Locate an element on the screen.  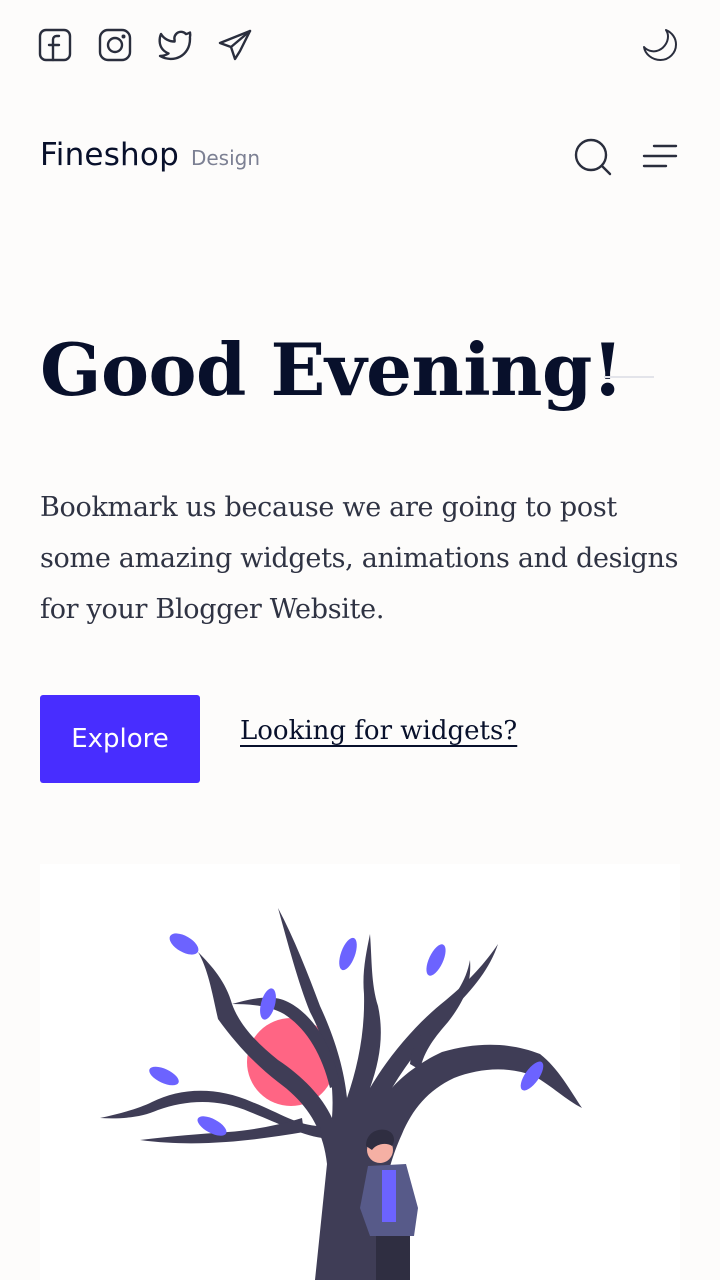
moon-icon is located at coordinates (660, 47).